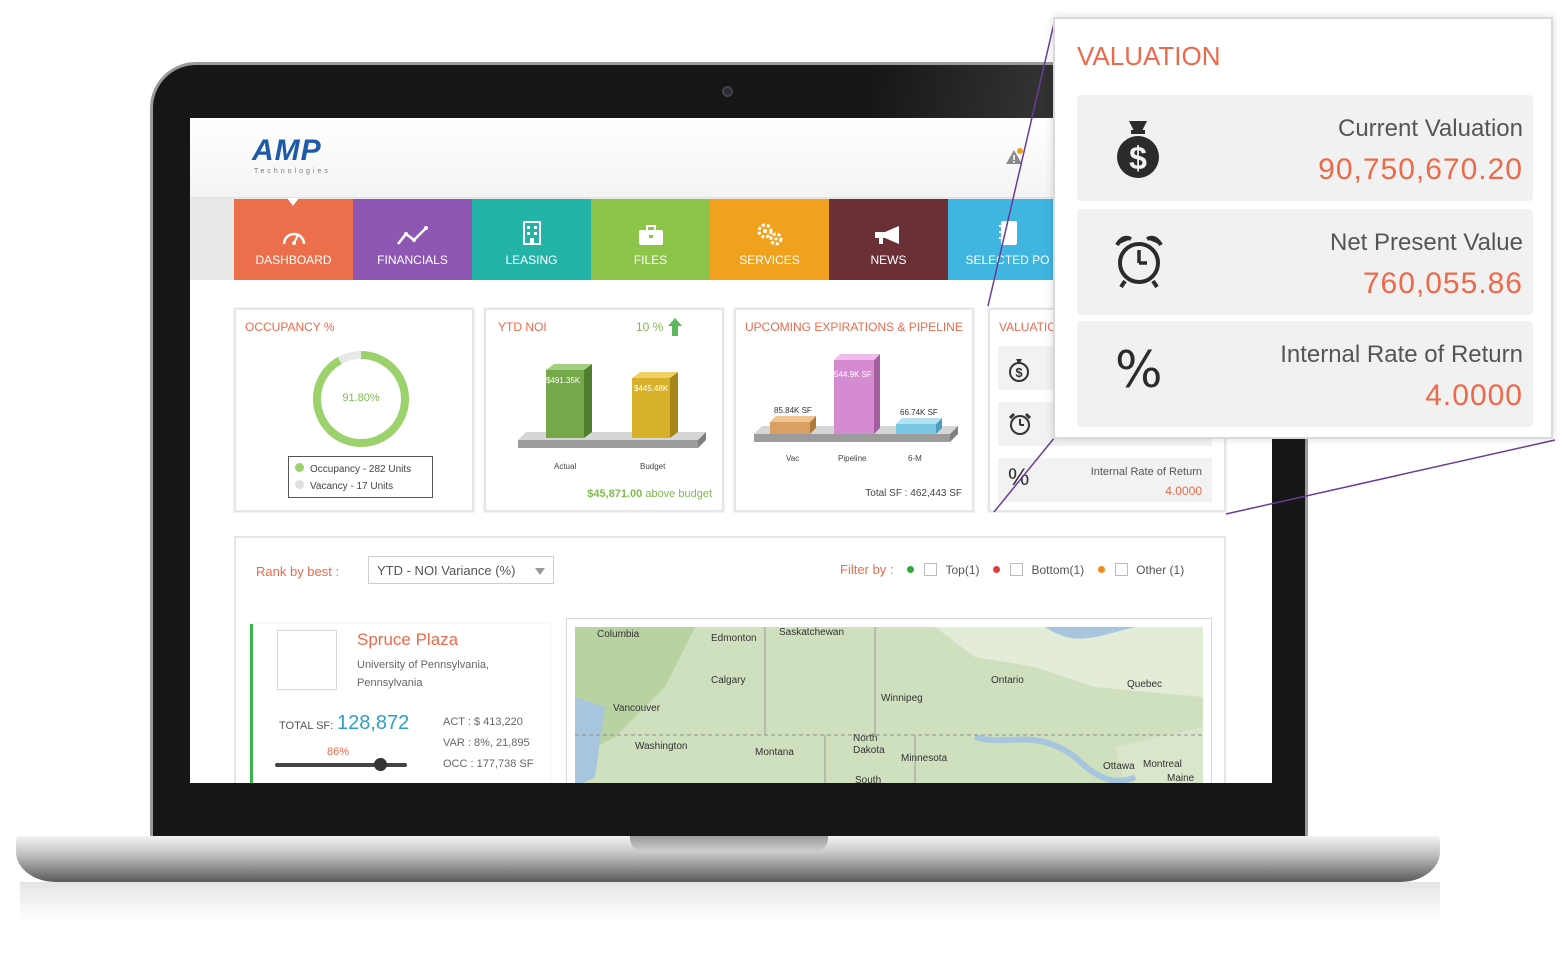 This screenshot has width=1562, height=976. Describe the element at coordinates (1139, 370) in the screenshot. I see `percent-icon: %` at that location.